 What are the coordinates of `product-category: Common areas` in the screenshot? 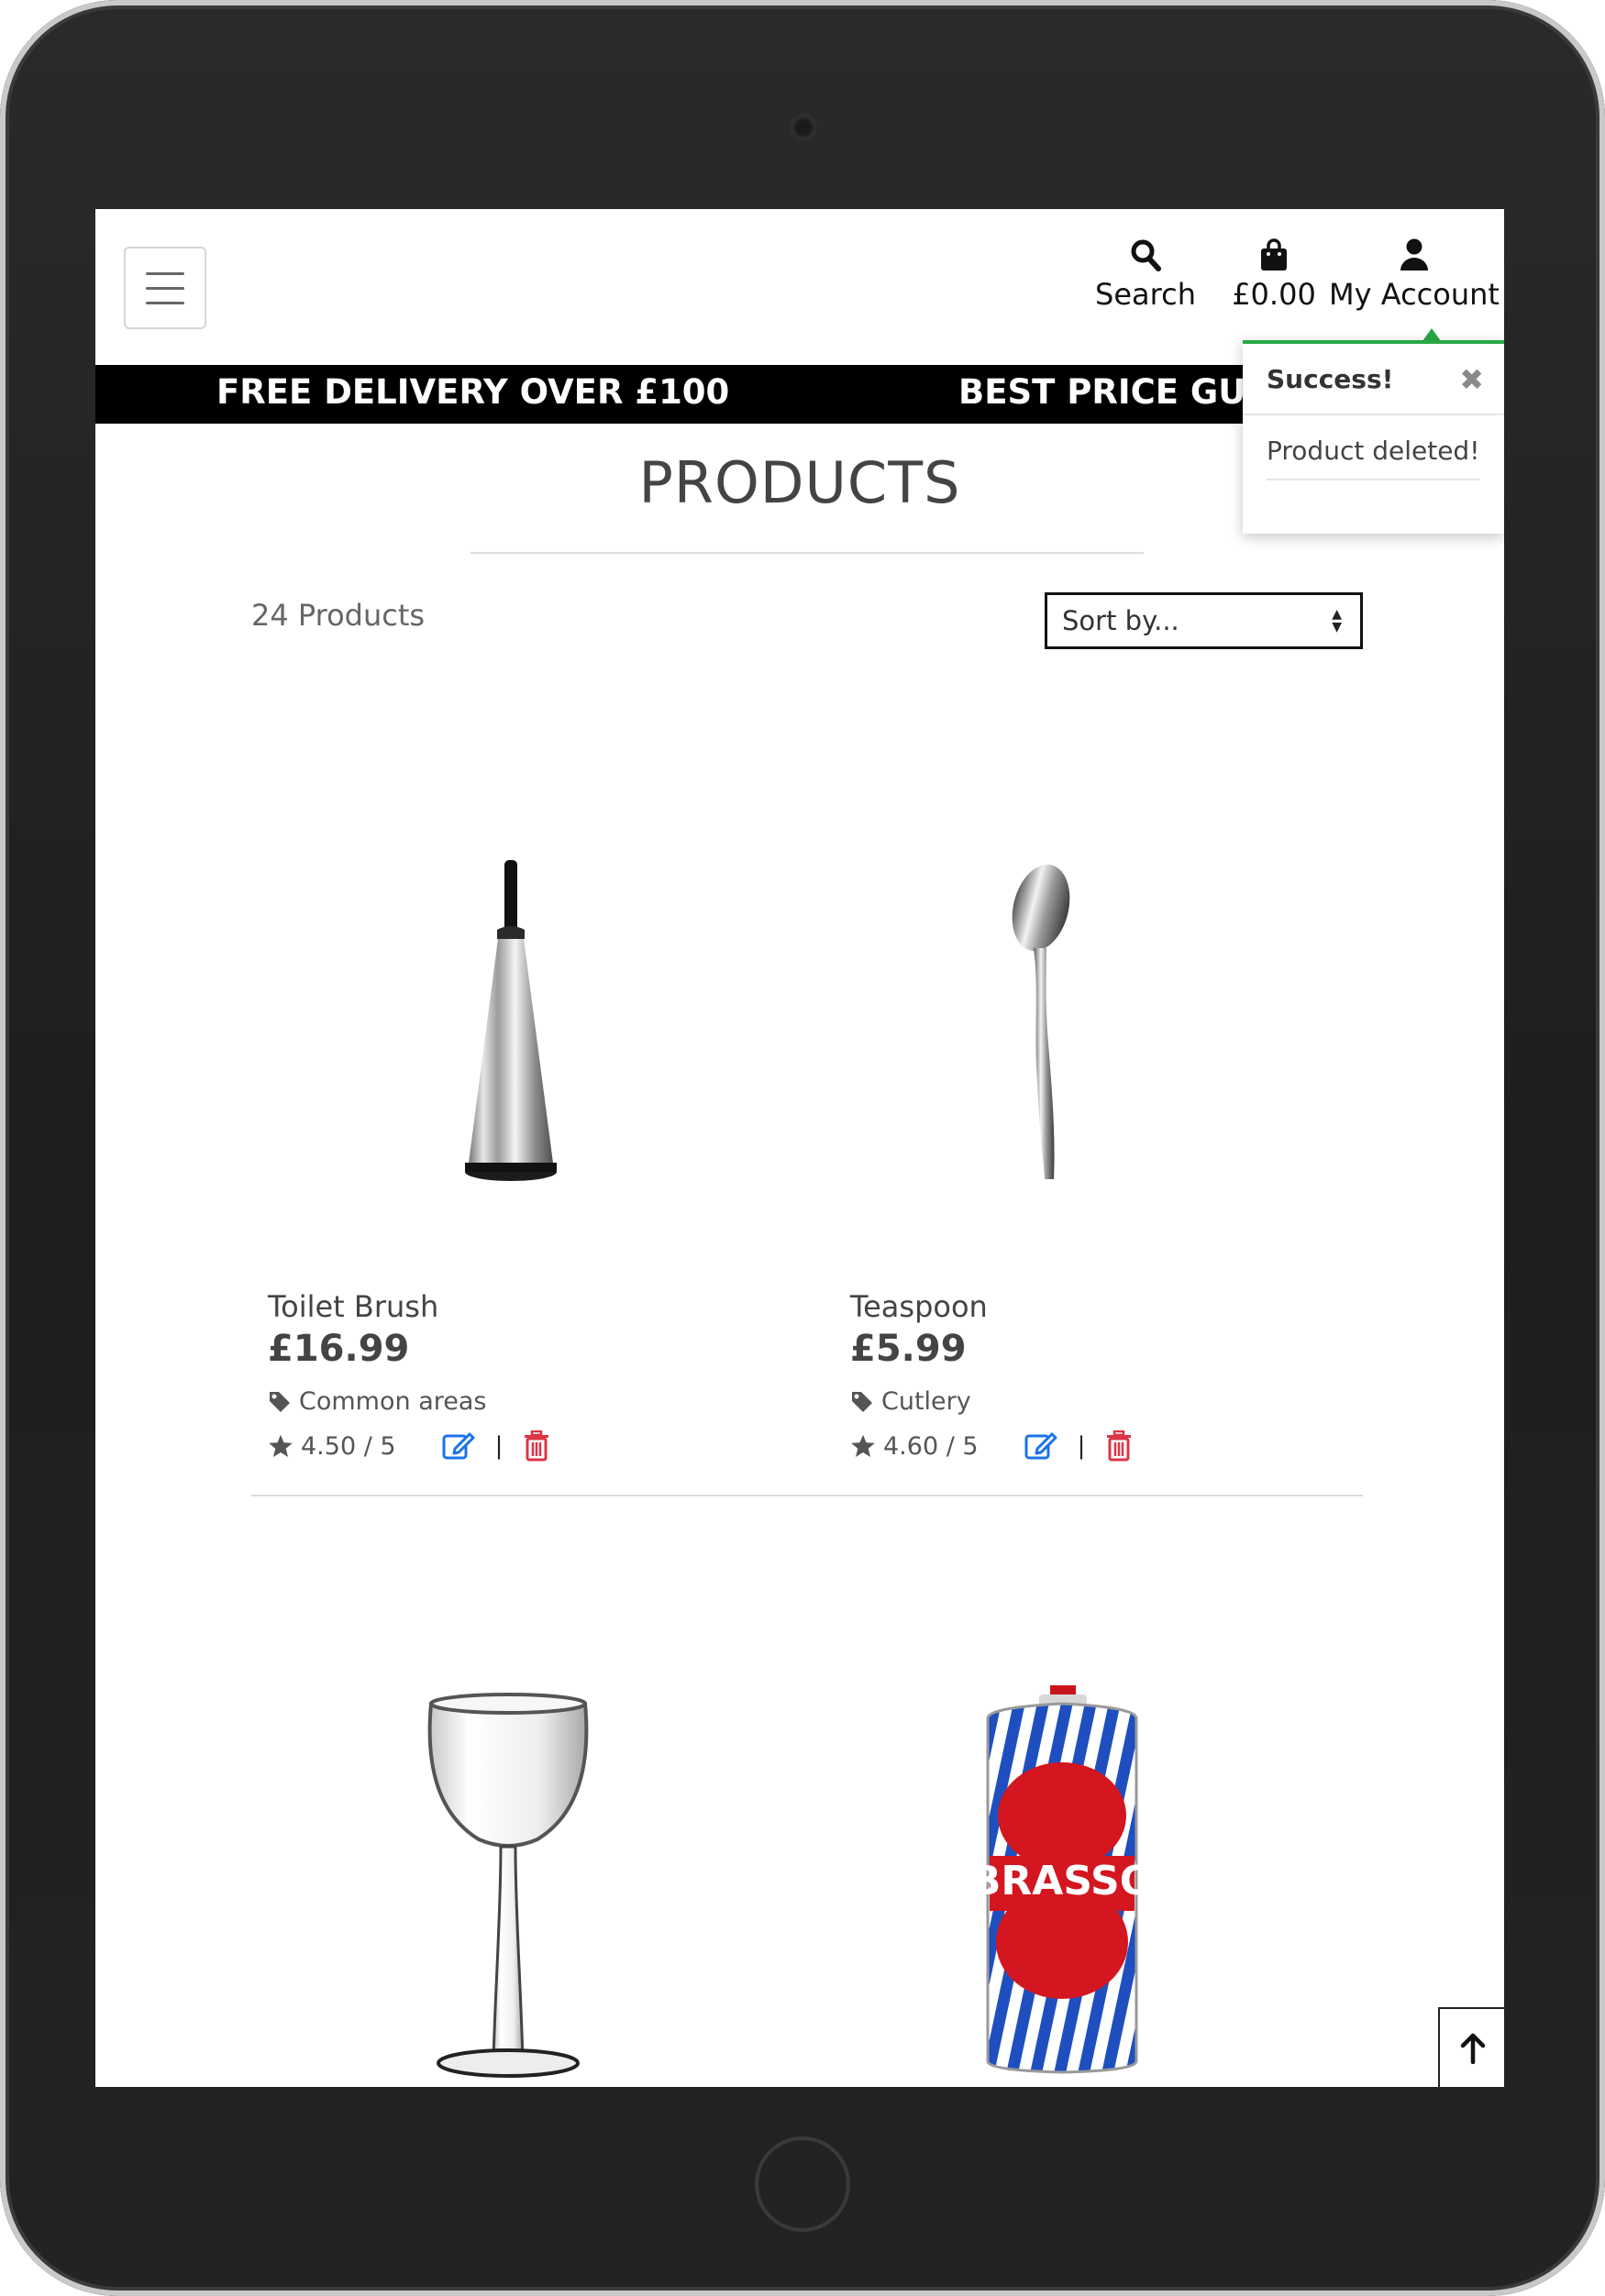 It's located at (377, 1401).